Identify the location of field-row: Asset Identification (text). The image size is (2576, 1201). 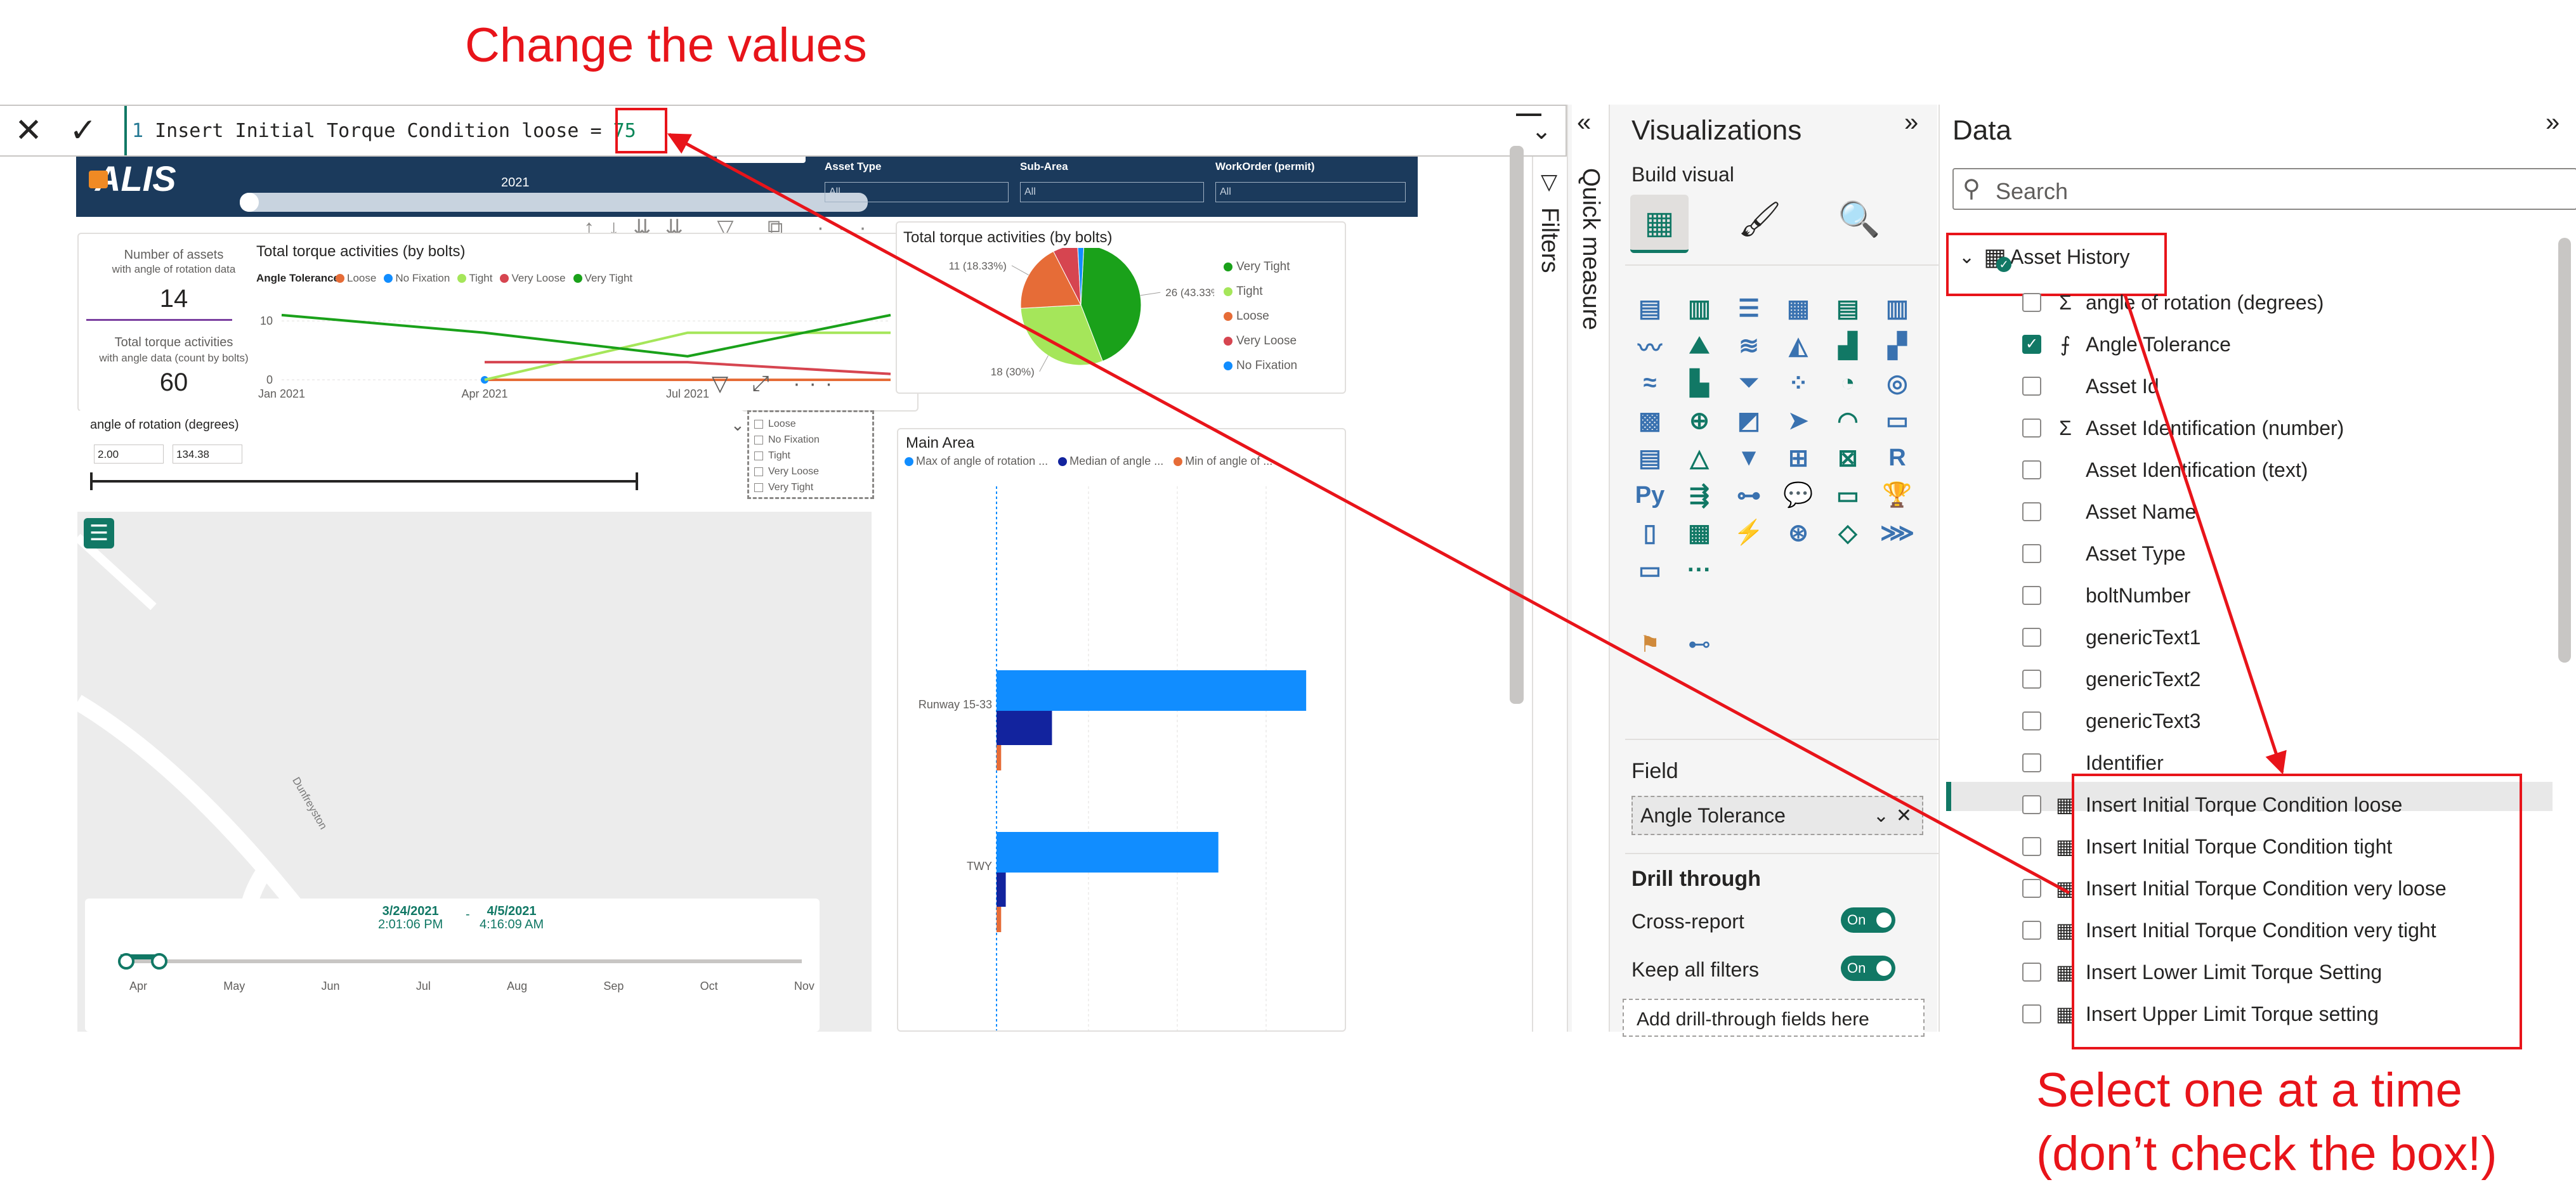
(2244, 470).